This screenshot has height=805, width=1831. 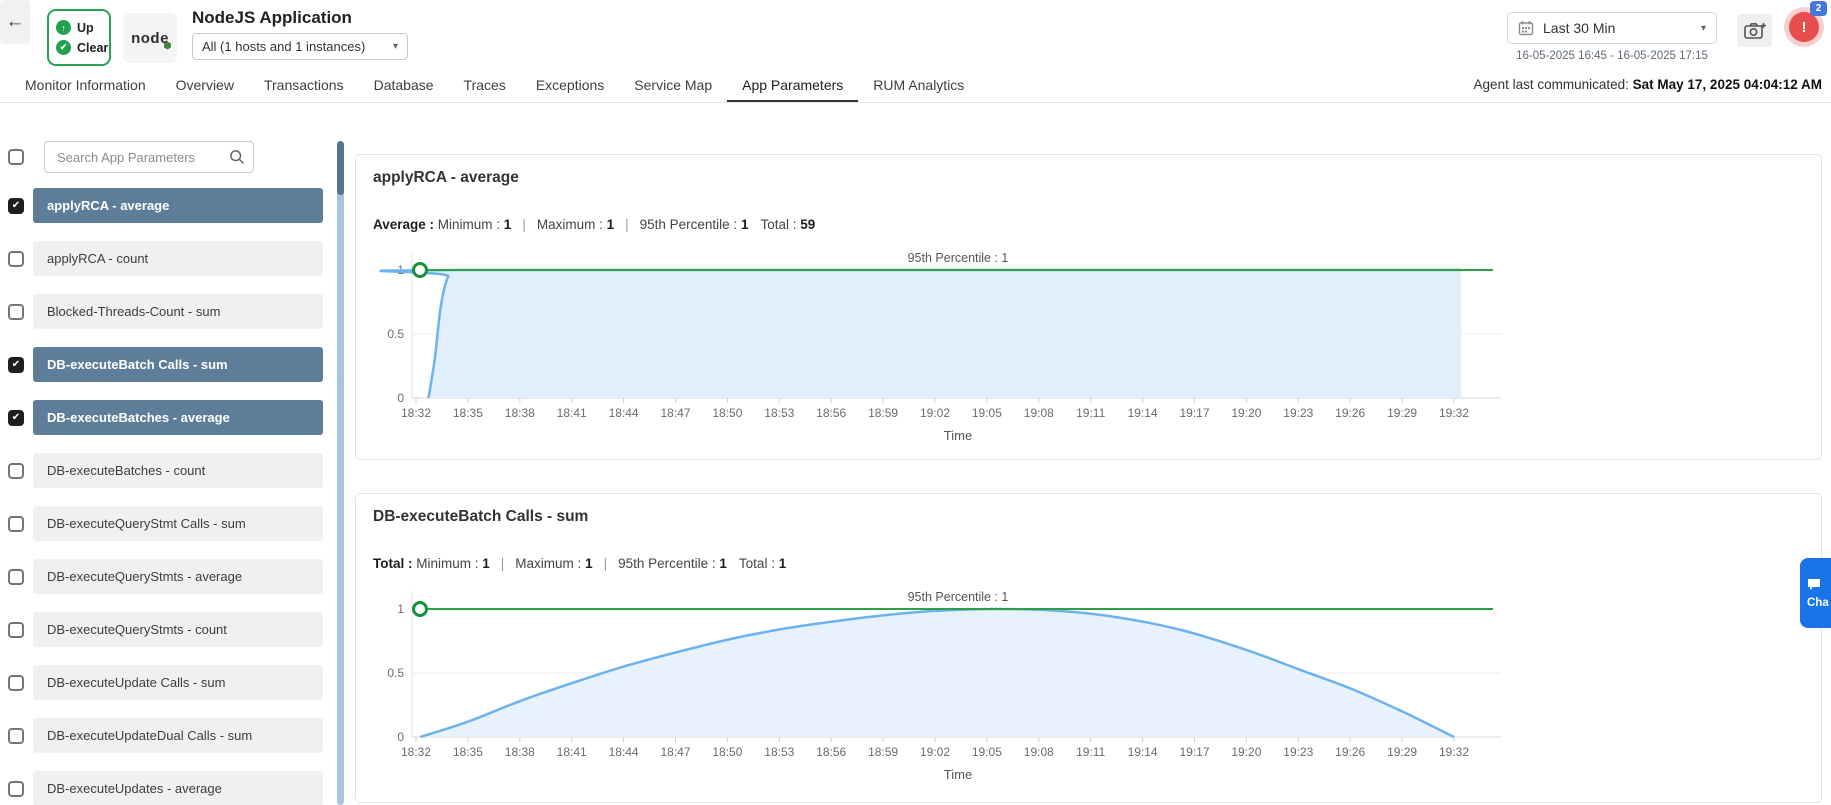 I want to click on svg-text: 18:44, so click(x=624, y=413).